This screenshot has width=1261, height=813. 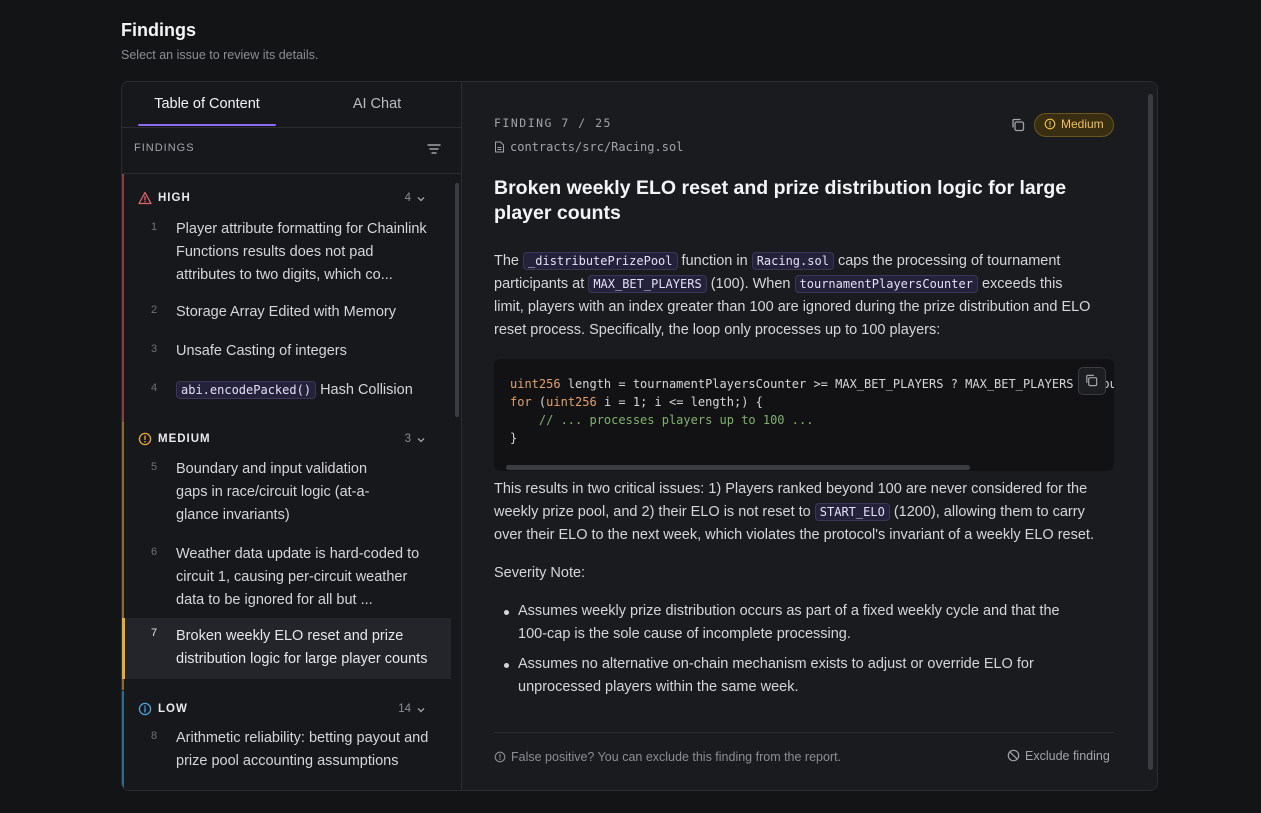 What do you see at coordinates (738, 467) in the screenshot?
I see `code-horizontal-scrollbar` at bounding box center [738, 467].